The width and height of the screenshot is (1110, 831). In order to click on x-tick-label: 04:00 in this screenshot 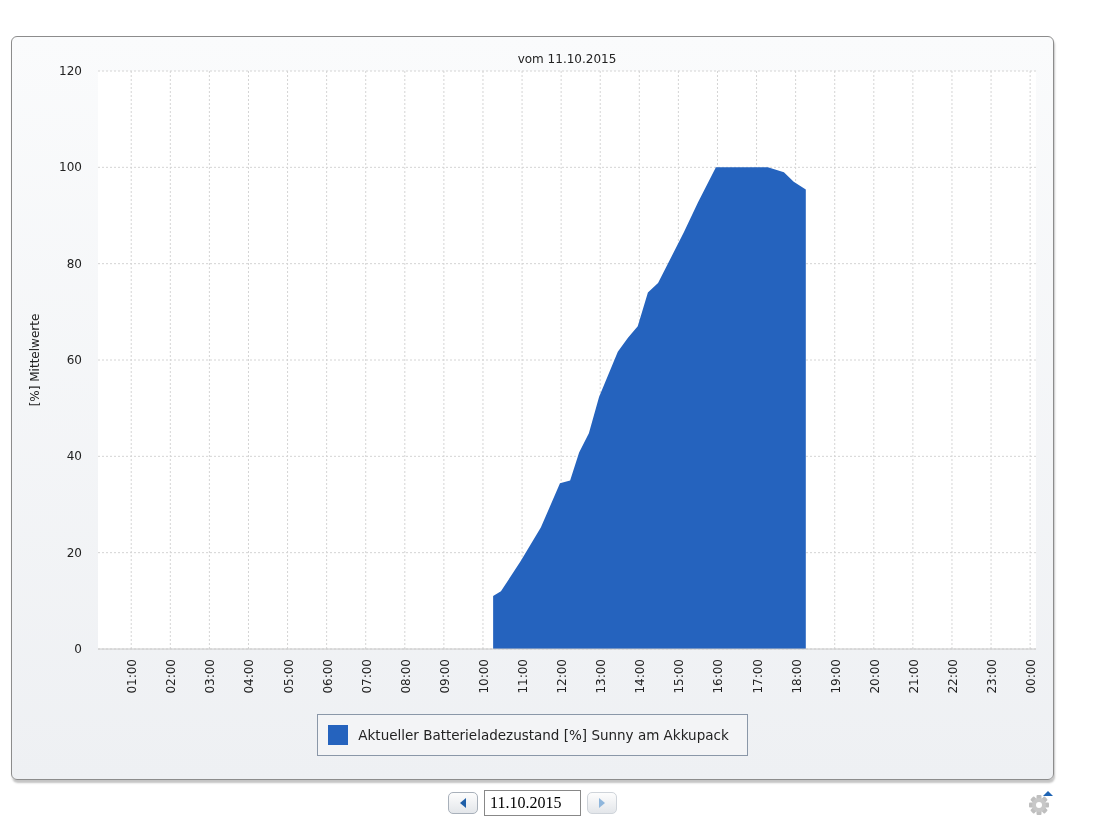, I will do `click(248, 676)`.